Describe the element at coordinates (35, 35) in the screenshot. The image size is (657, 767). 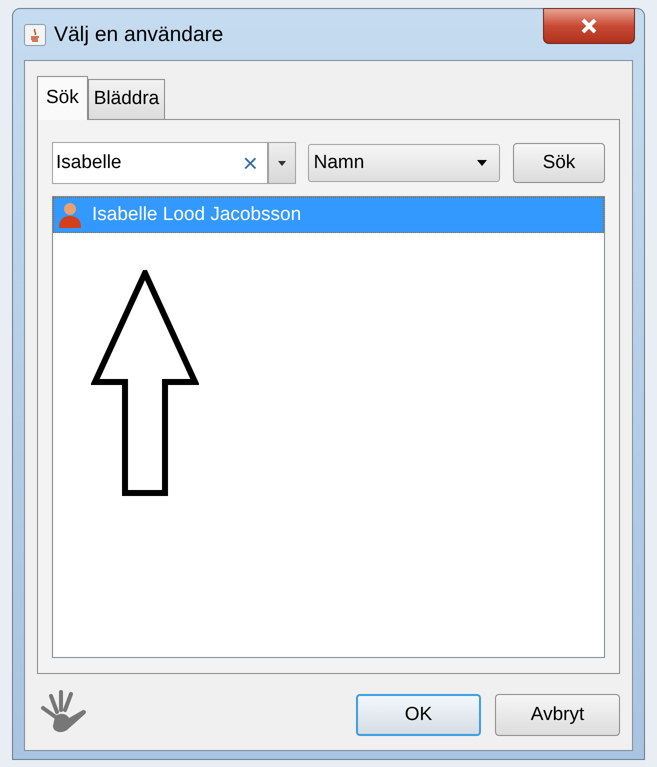
I see `app-icon` at that location.